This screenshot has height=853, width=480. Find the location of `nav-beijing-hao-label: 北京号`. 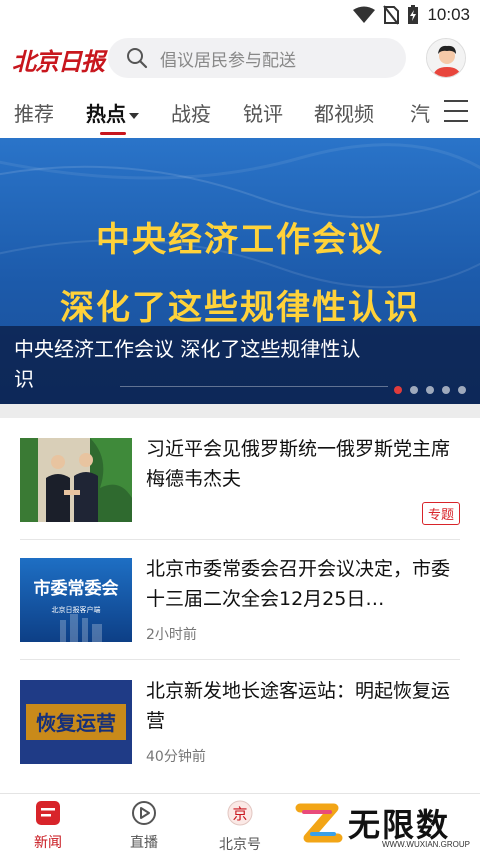

nav-beijing-hao-label: 北京号 is located at coordinates (240, 845).